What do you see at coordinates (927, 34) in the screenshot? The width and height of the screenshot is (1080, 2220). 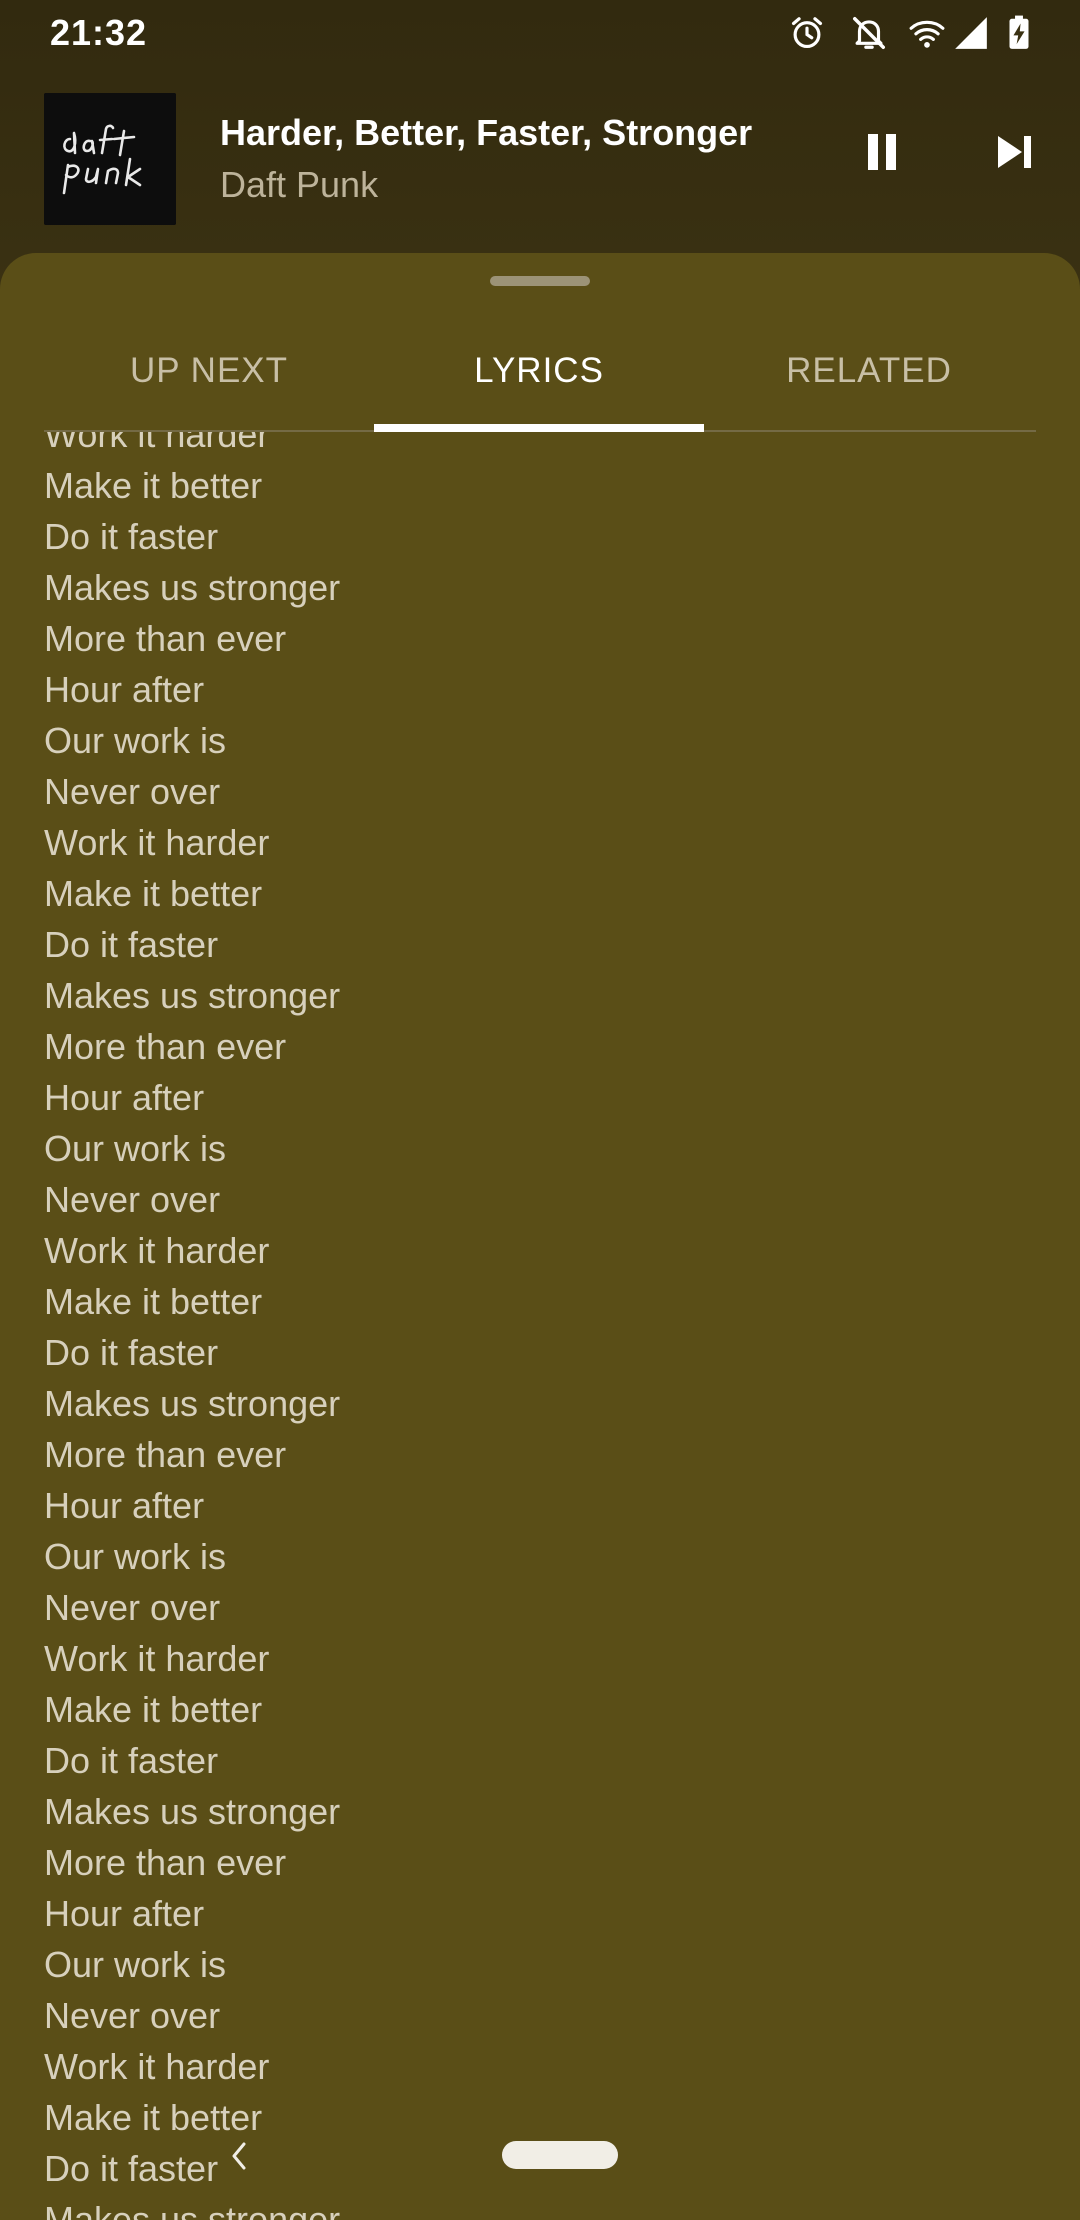 I see `wifi-icon` at bounding box center [927, 34].